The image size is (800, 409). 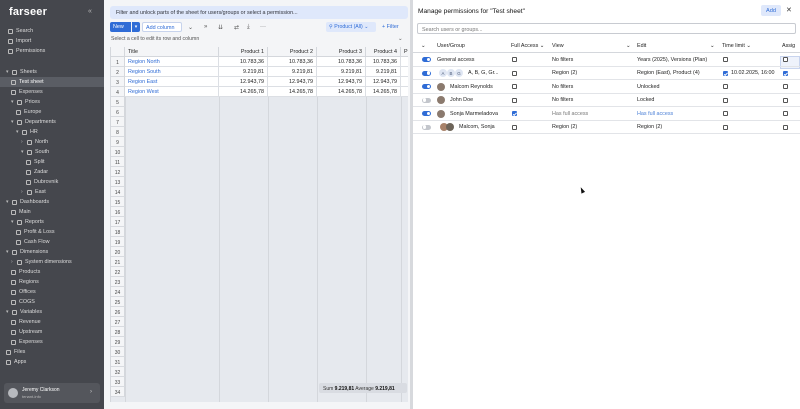 What do you see at coordinates (292, 82) in the screenshot?
I see `value-cell: 12.943,79` at bounding box center [292, 82].